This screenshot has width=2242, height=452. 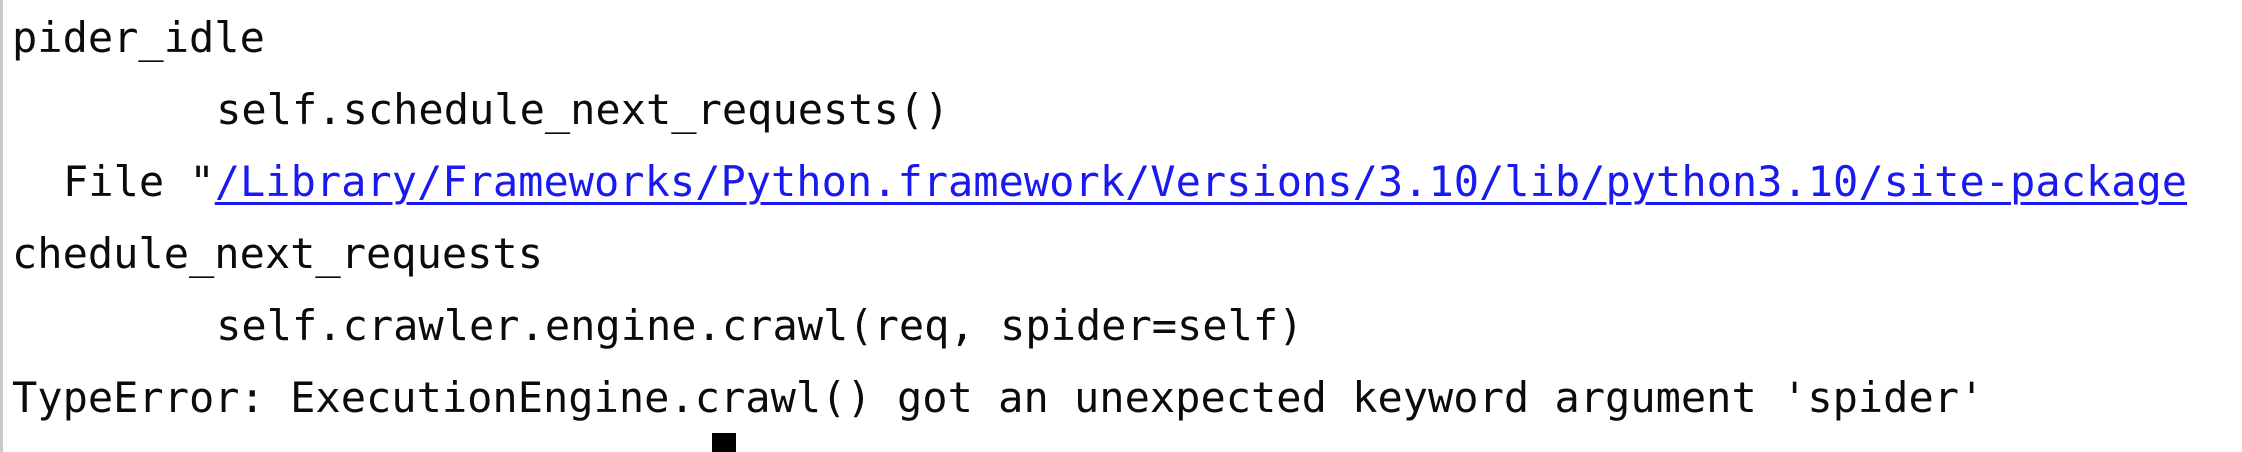 What do you see at coordinates (1, 226) in the screenshot?
I see `terminal-left-border` at bounding box center [1, 226].